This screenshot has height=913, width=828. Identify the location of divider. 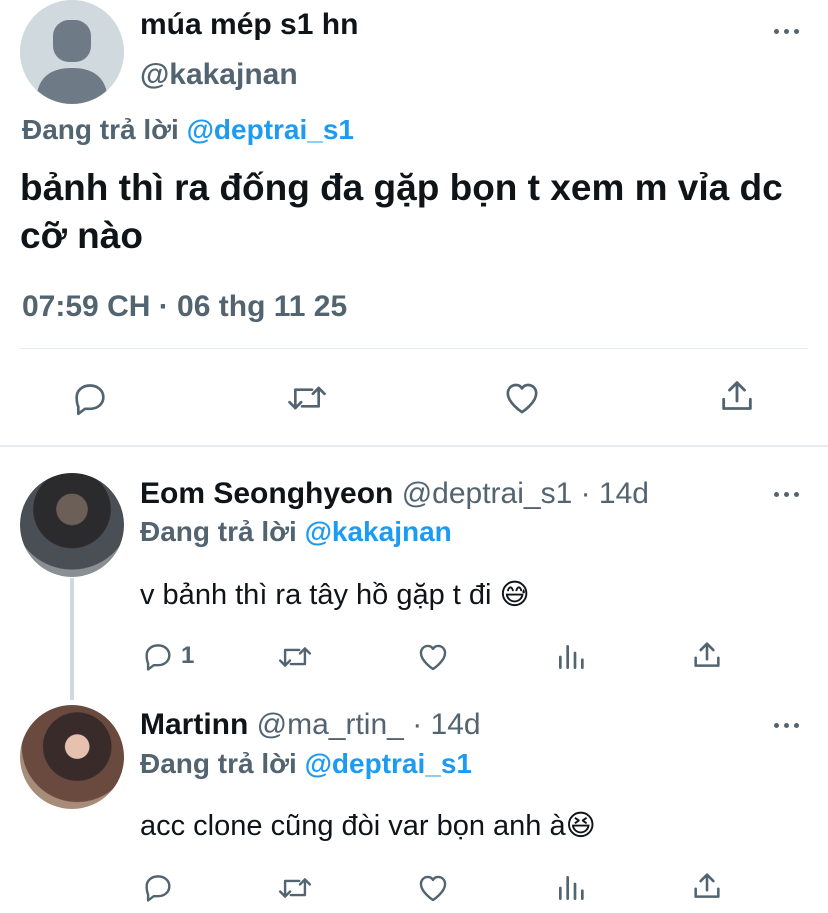
(414, 348).